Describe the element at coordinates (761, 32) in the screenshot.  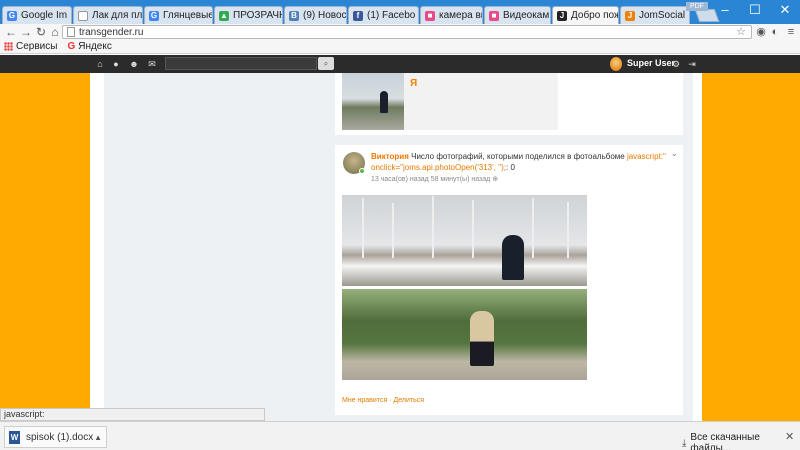
I see `extension-icon: ◉` at that location.